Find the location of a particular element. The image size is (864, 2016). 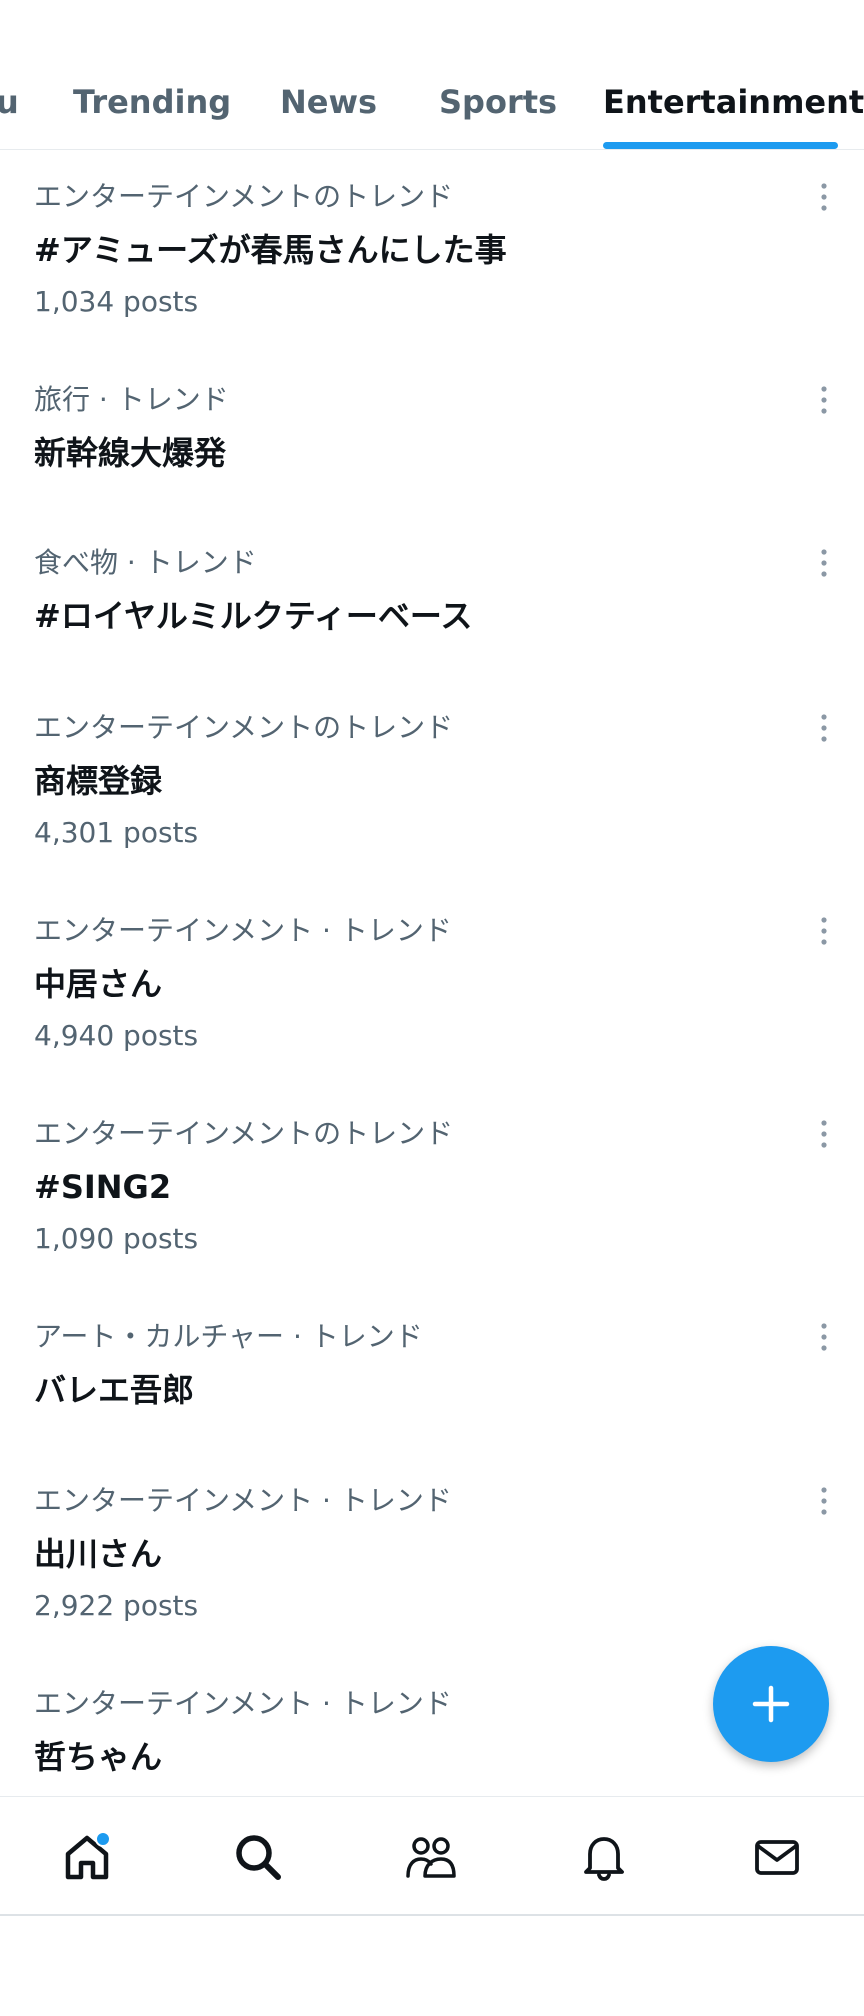

trend-title: 出川さん is located at coordinates (98, 1554).